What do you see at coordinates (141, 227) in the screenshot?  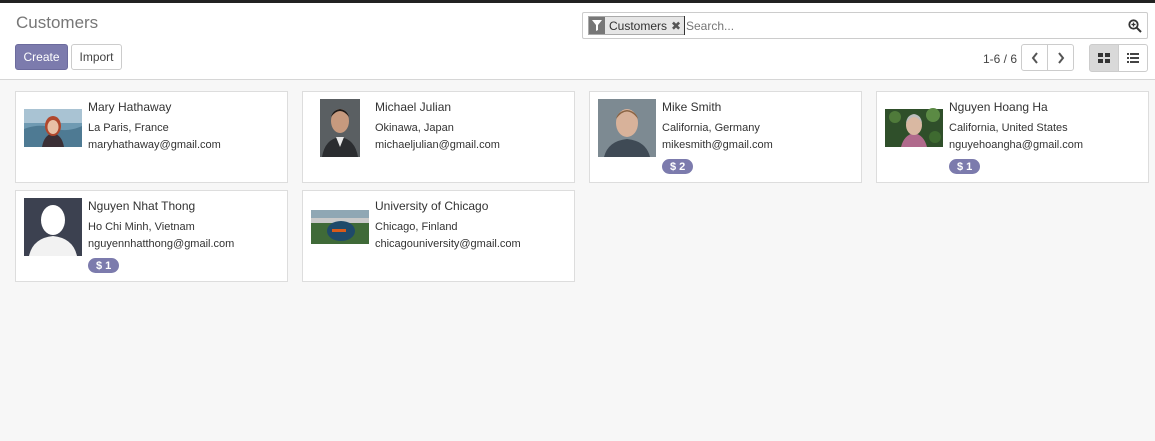 I see `customer-location: Ho Chi Minh, Vietnam` at bounding box center [141, 227].